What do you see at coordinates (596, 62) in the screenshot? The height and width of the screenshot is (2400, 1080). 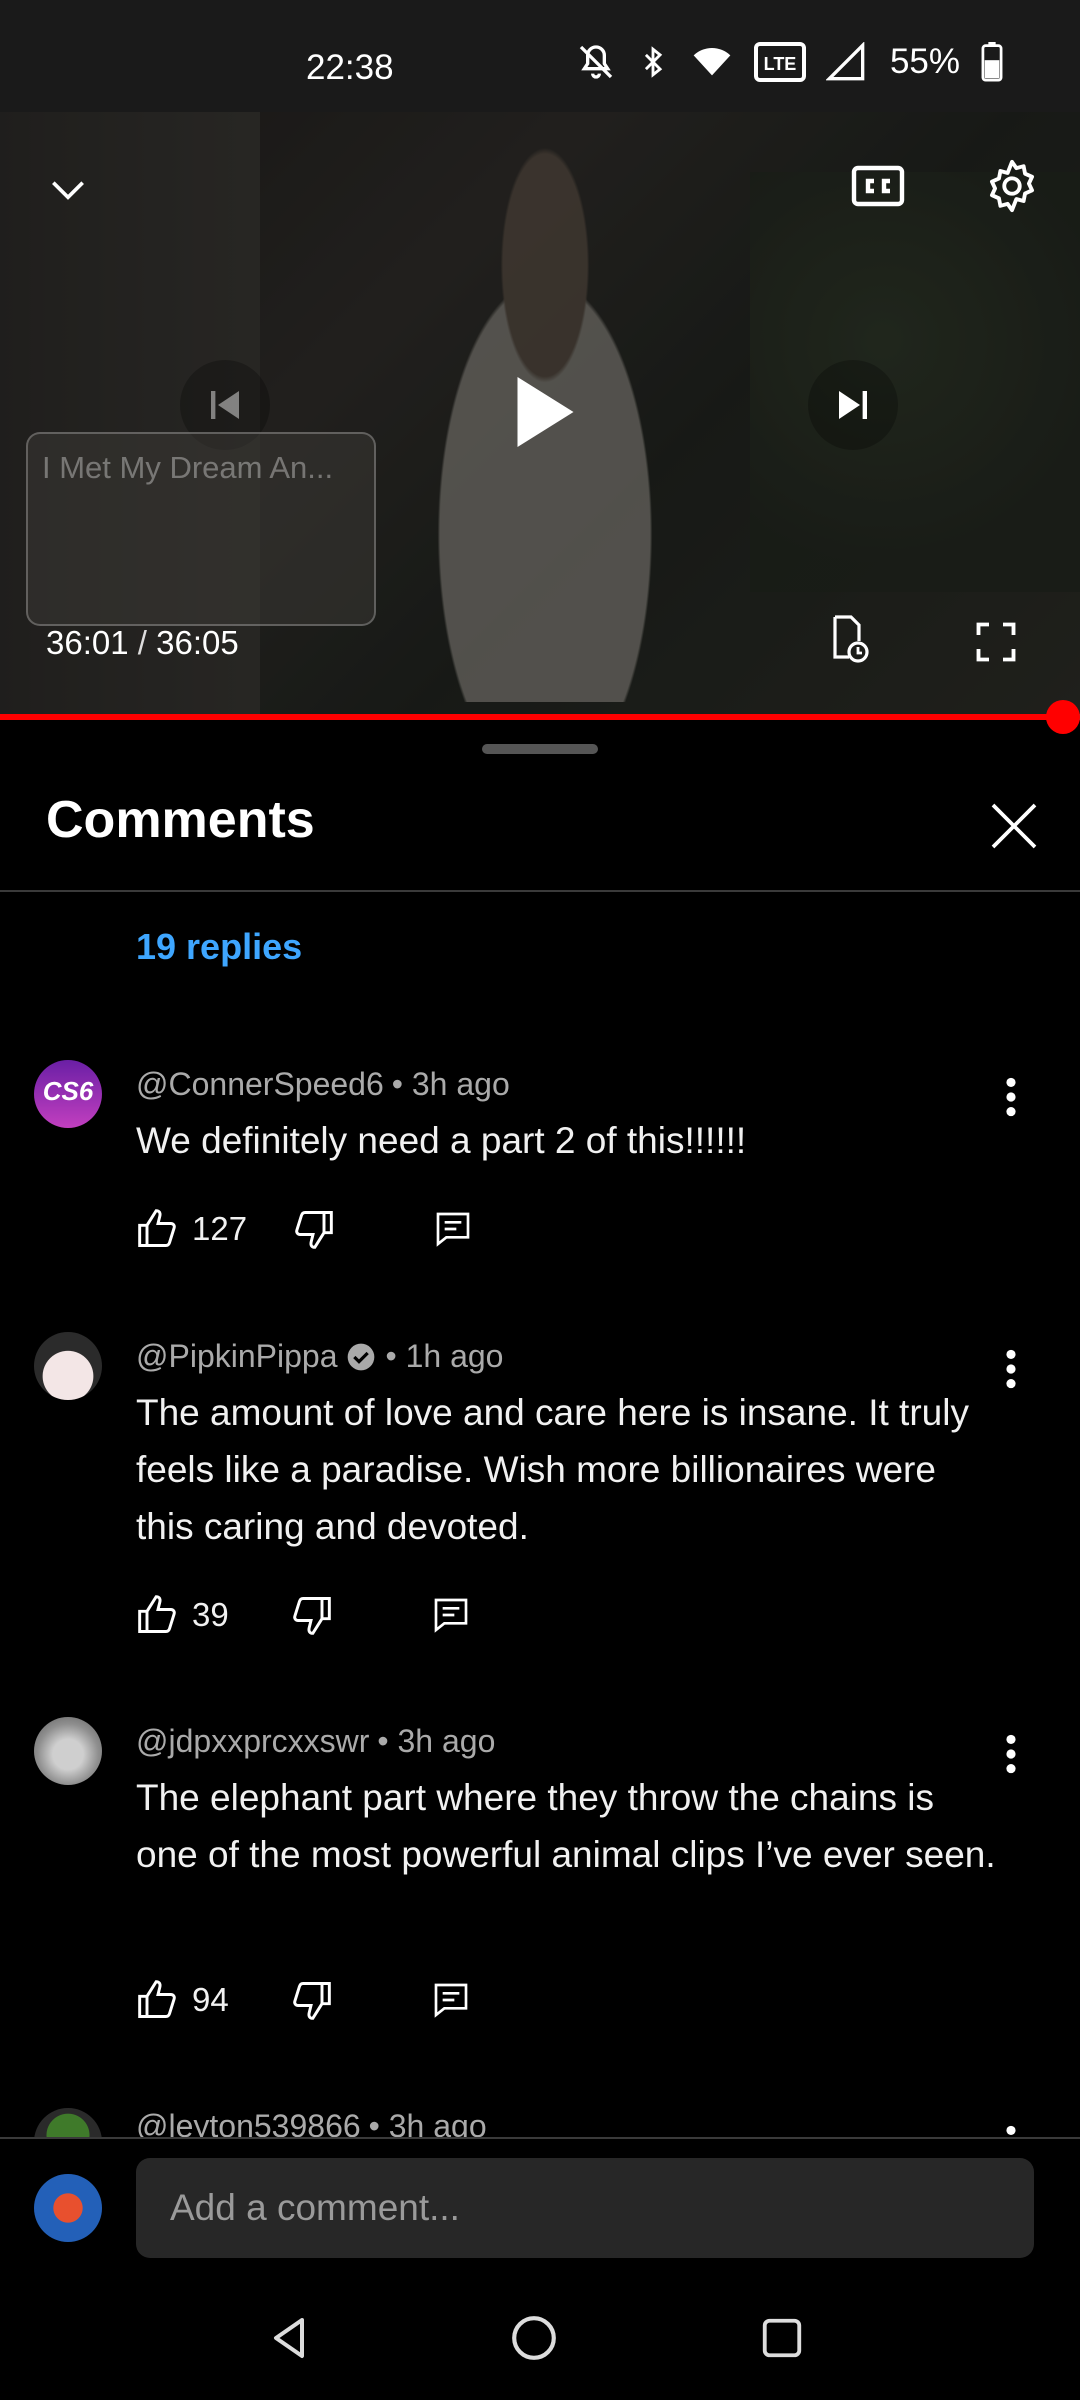 I see `bell-off-icon` at bounding box center [596, 62].